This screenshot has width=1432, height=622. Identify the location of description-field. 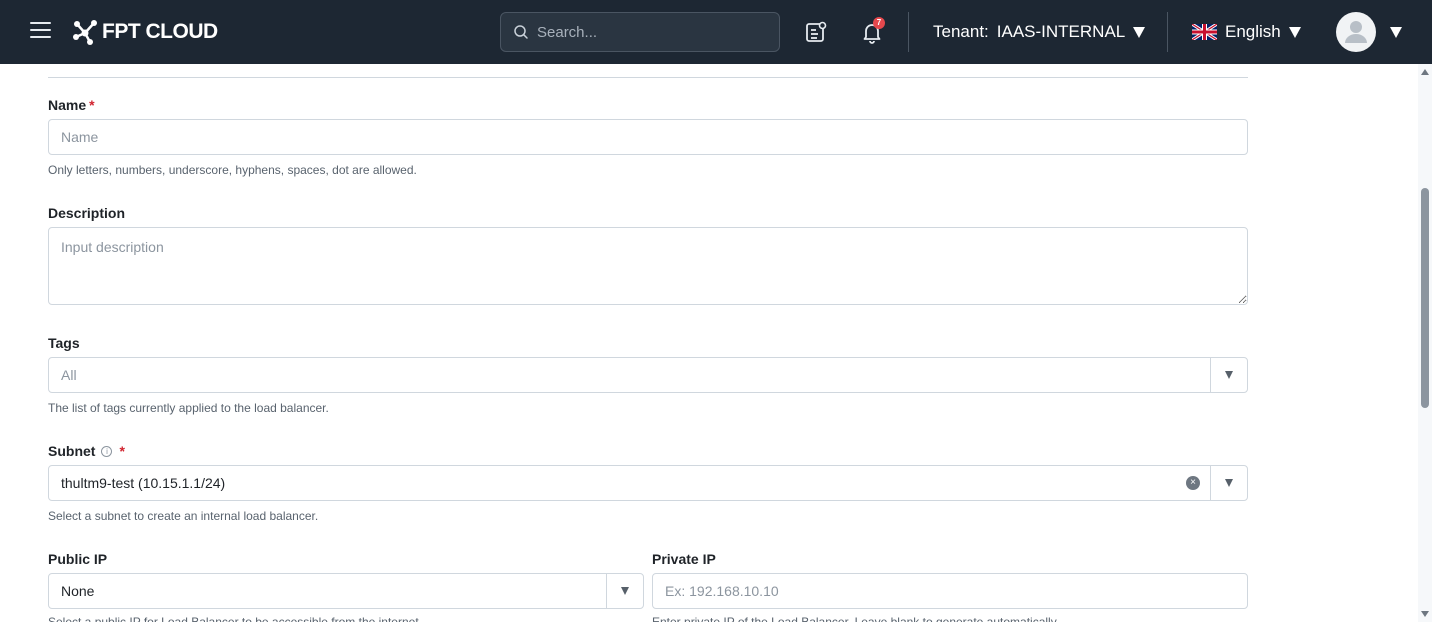
(648, 266).